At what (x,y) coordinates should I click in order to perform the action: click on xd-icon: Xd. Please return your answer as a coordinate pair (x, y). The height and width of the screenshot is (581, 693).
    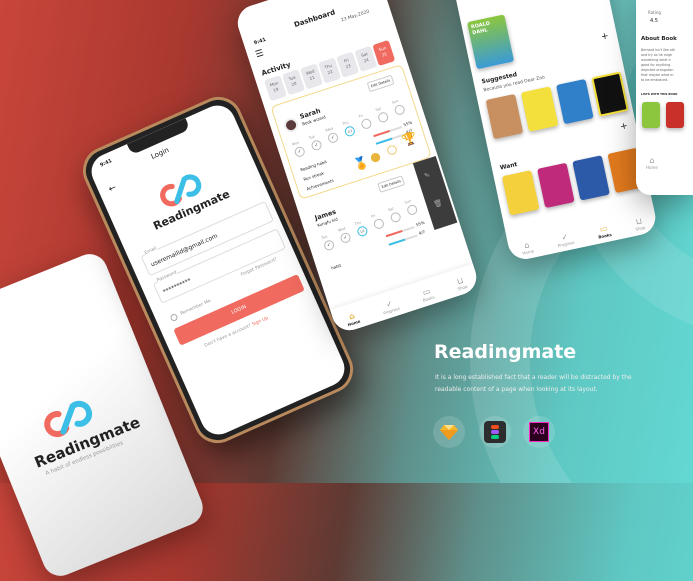
    Looking at the image, I should click on (539, 432).